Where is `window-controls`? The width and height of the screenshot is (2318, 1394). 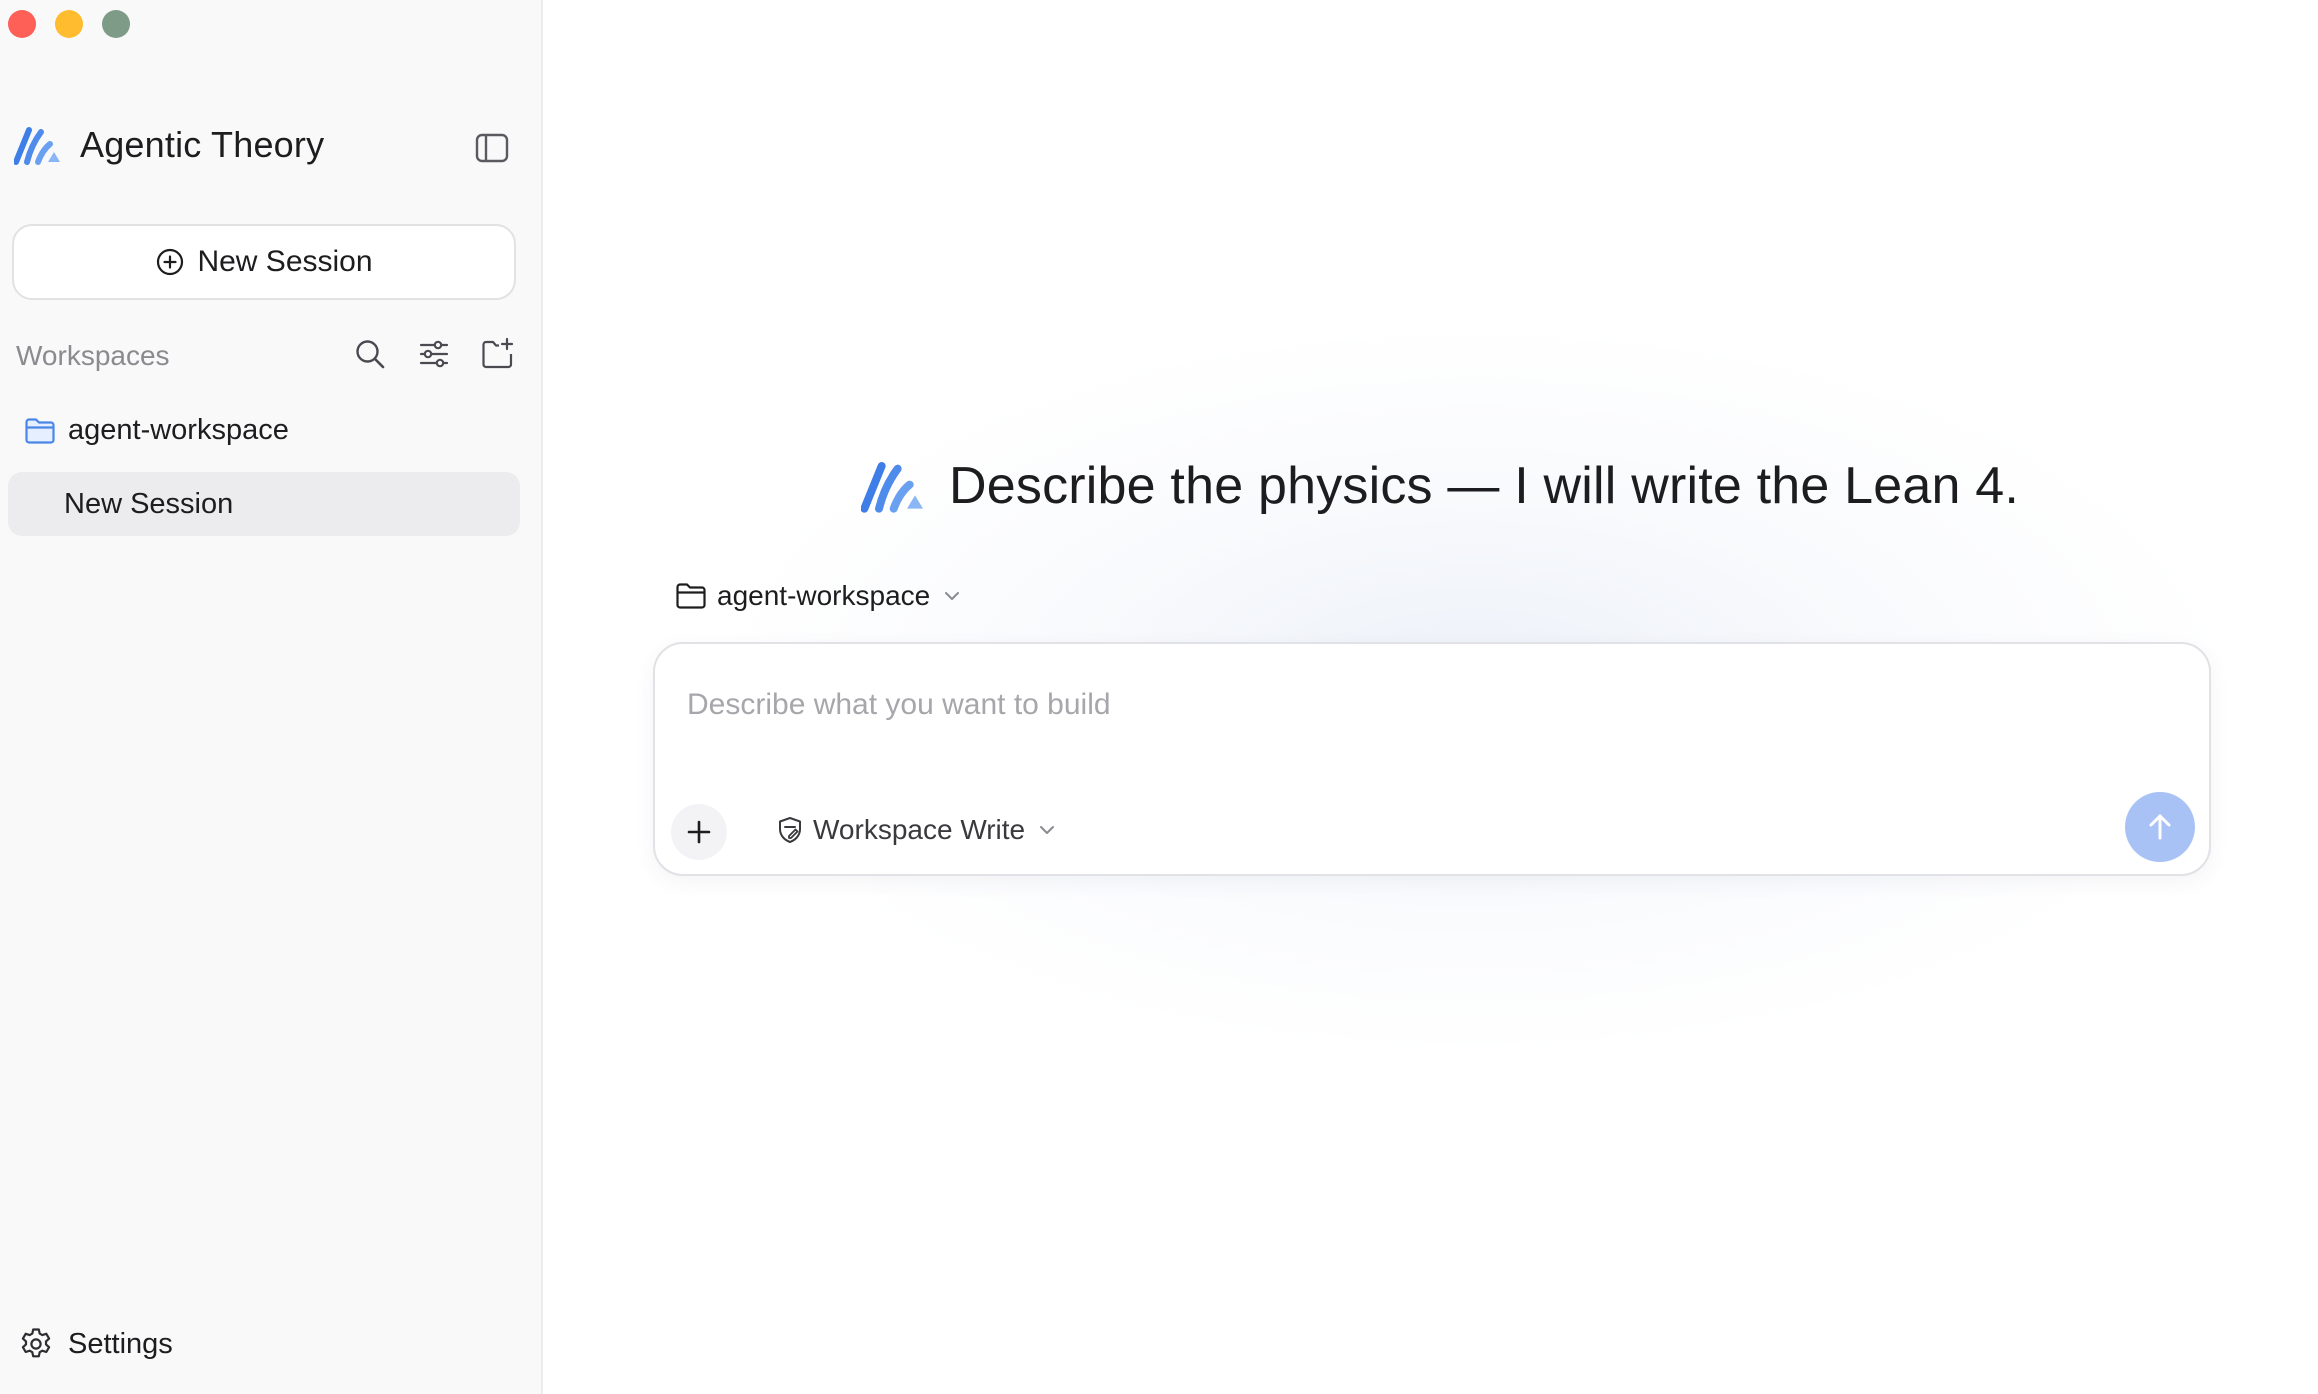 window-controls is located at coordinates (69, 24).